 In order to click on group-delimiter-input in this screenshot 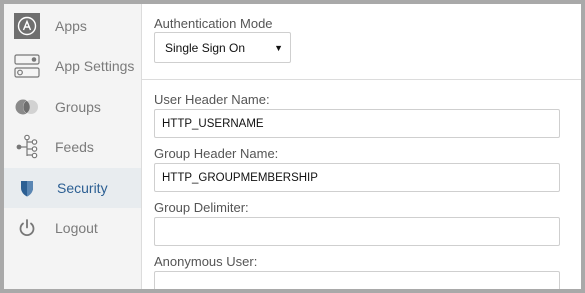, I will do `click(357, 231)`.